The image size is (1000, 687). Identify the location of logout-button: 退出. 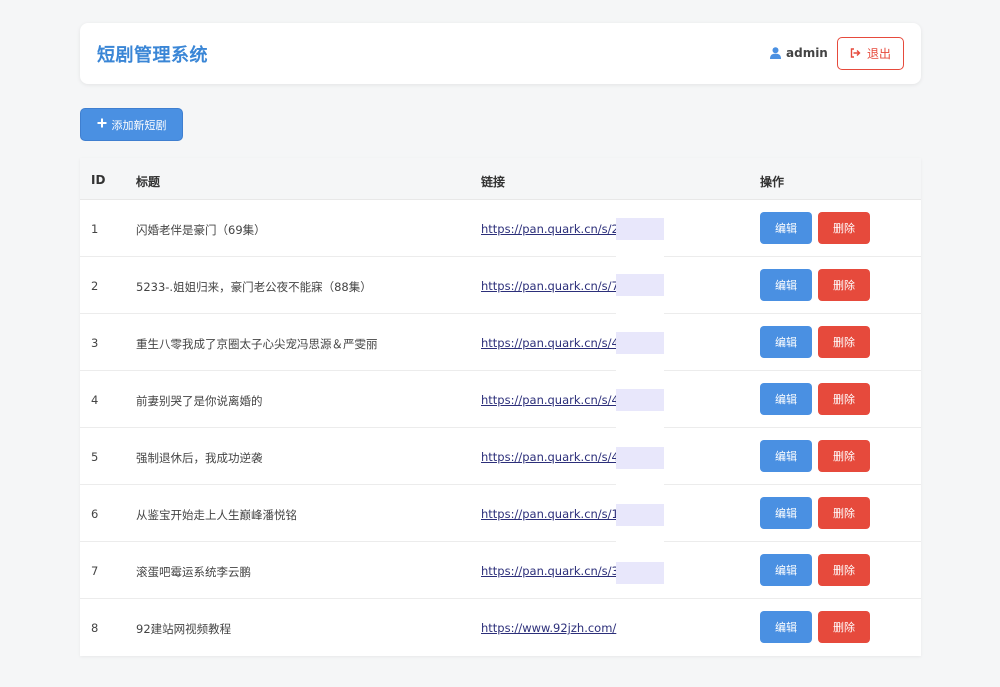
(870, 53).